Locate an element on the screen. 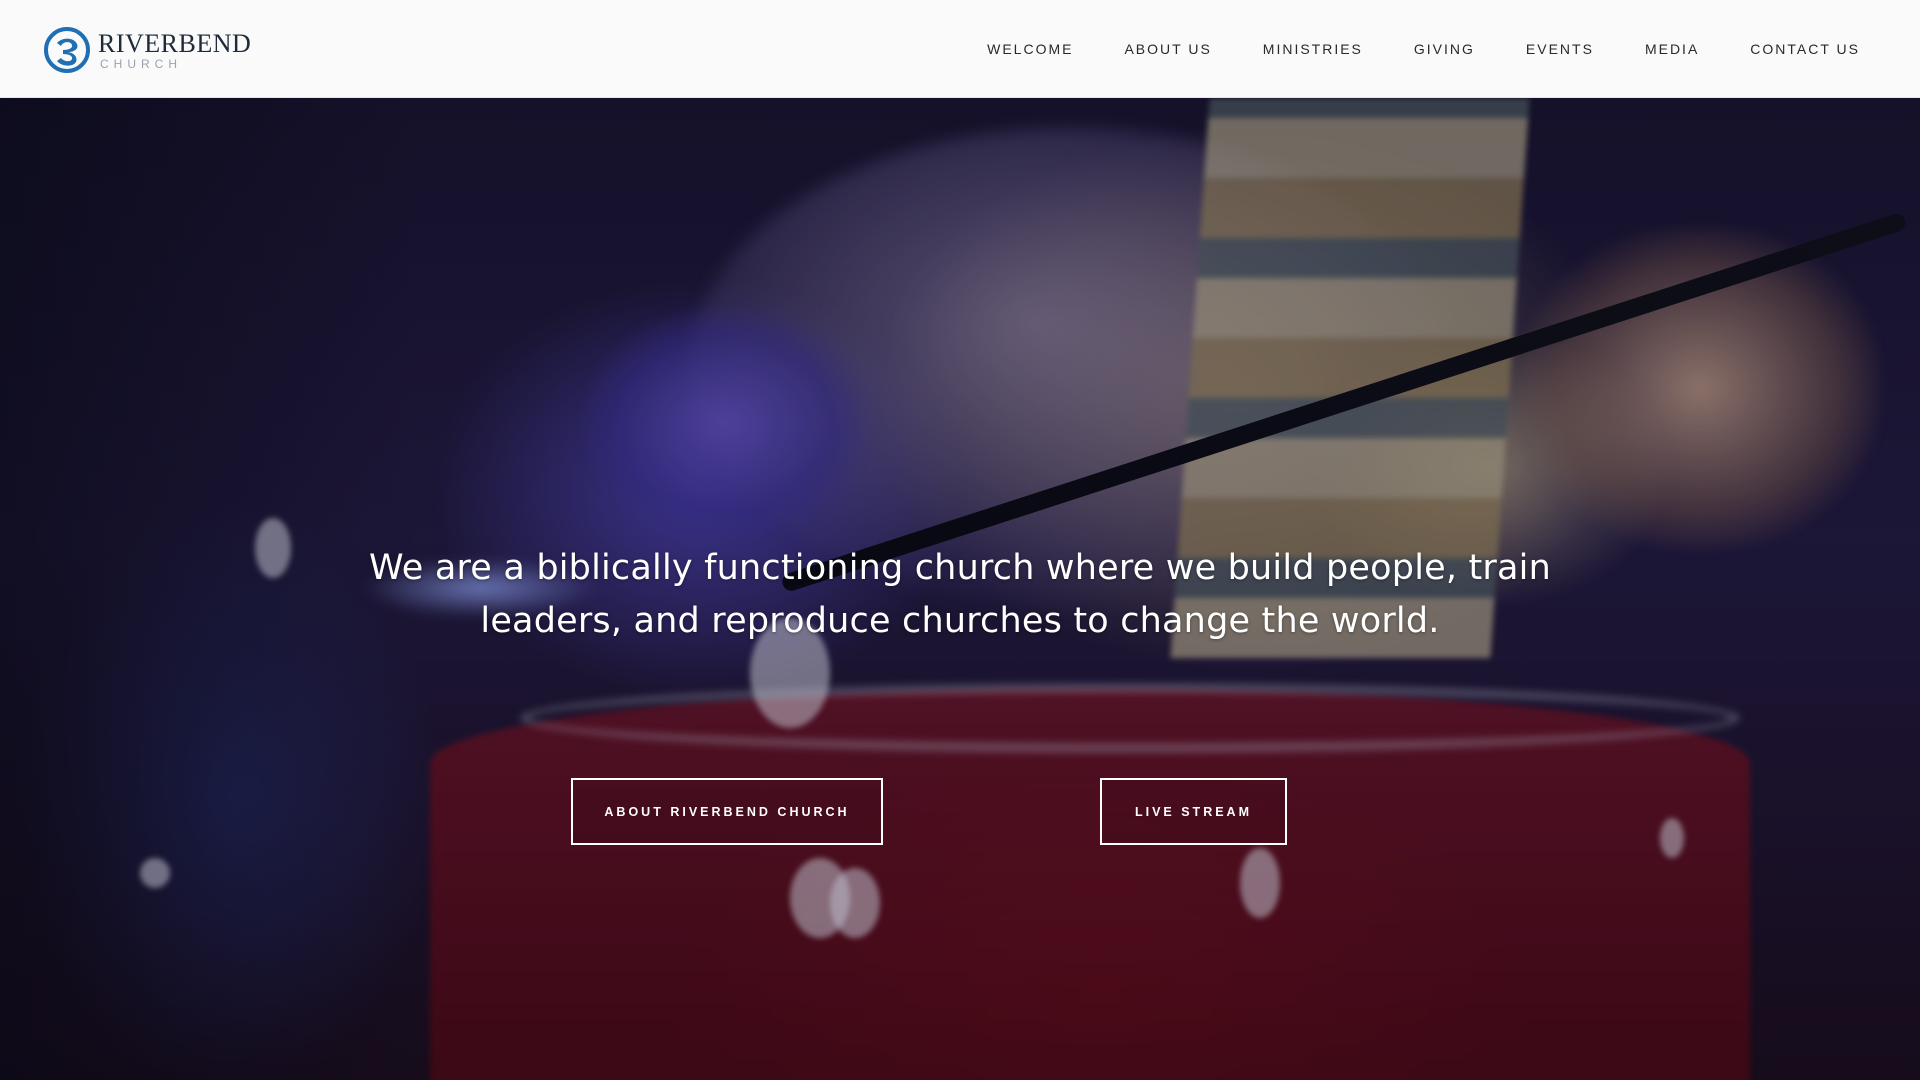 The width and height of the screenshot is (1920, 1080). logo-name: RIVERBEND is located at coordinates (175, 43).